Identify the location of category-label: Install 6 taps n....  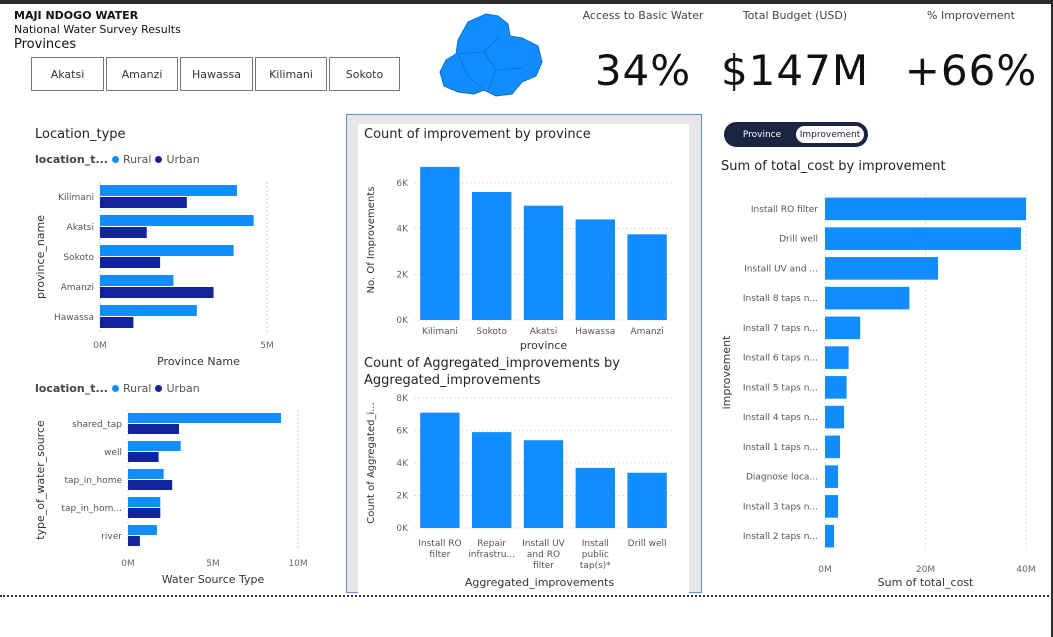
(780, 359).